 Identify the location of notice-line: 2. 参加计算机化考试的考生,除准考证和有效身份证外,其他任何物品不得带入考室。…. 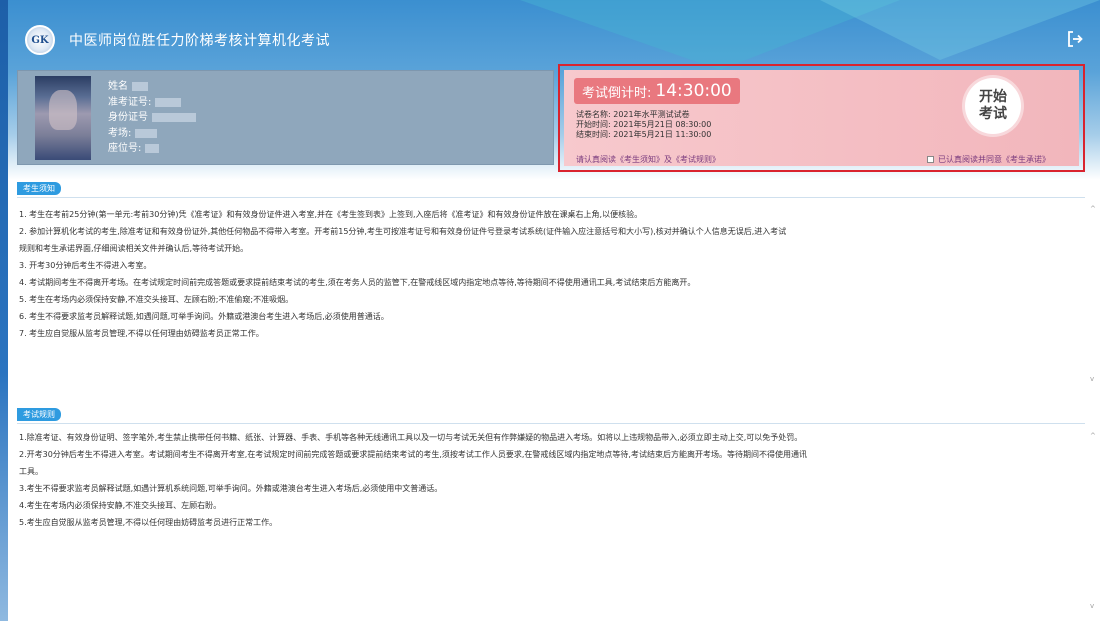
(403, 231).